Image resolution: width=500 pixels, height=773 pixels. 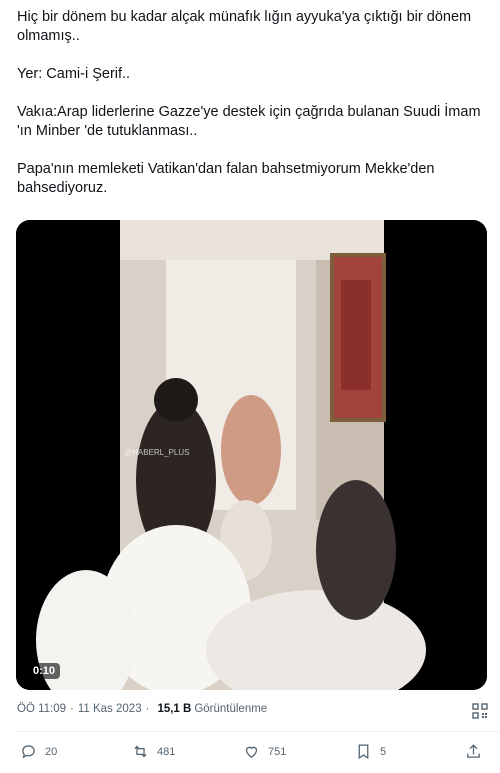 What do you see at coordinates (74, 74) in the screenshot?
I see `tweet-line: Yer: Cami-i Şerif..` at bounding box center [74, 74].